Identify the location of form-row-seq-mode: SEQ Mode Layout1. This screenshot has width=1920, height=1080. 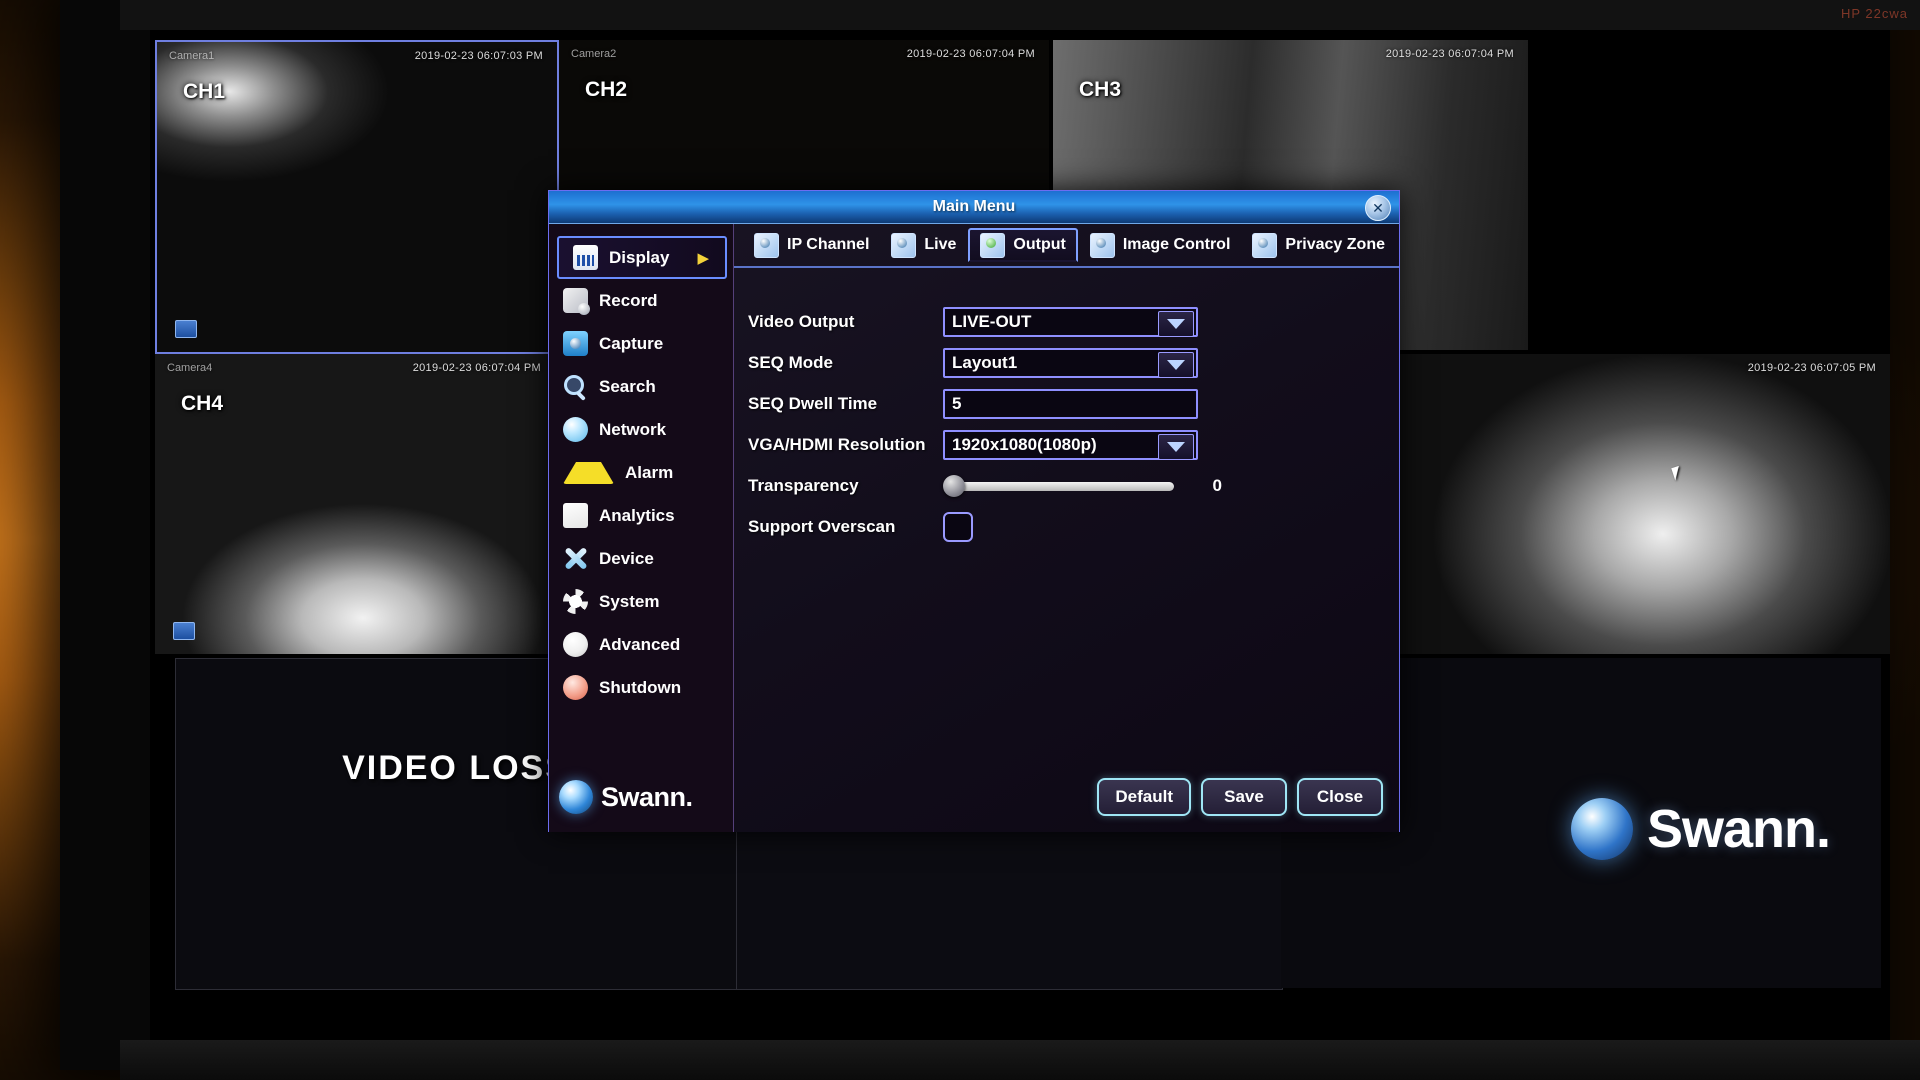
(1073, 363).